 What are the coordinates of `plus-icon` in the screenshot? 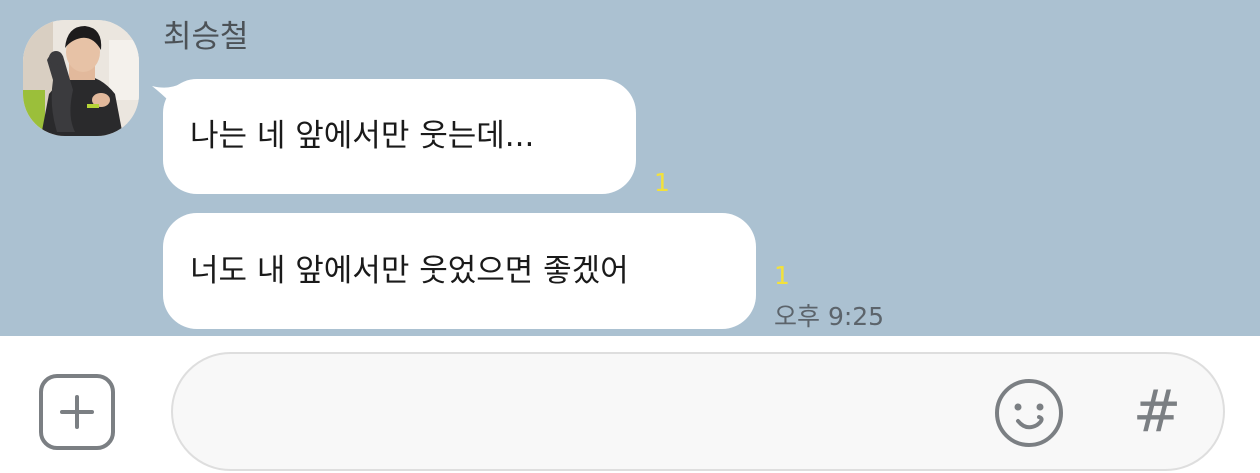 It's located at (77, 412).